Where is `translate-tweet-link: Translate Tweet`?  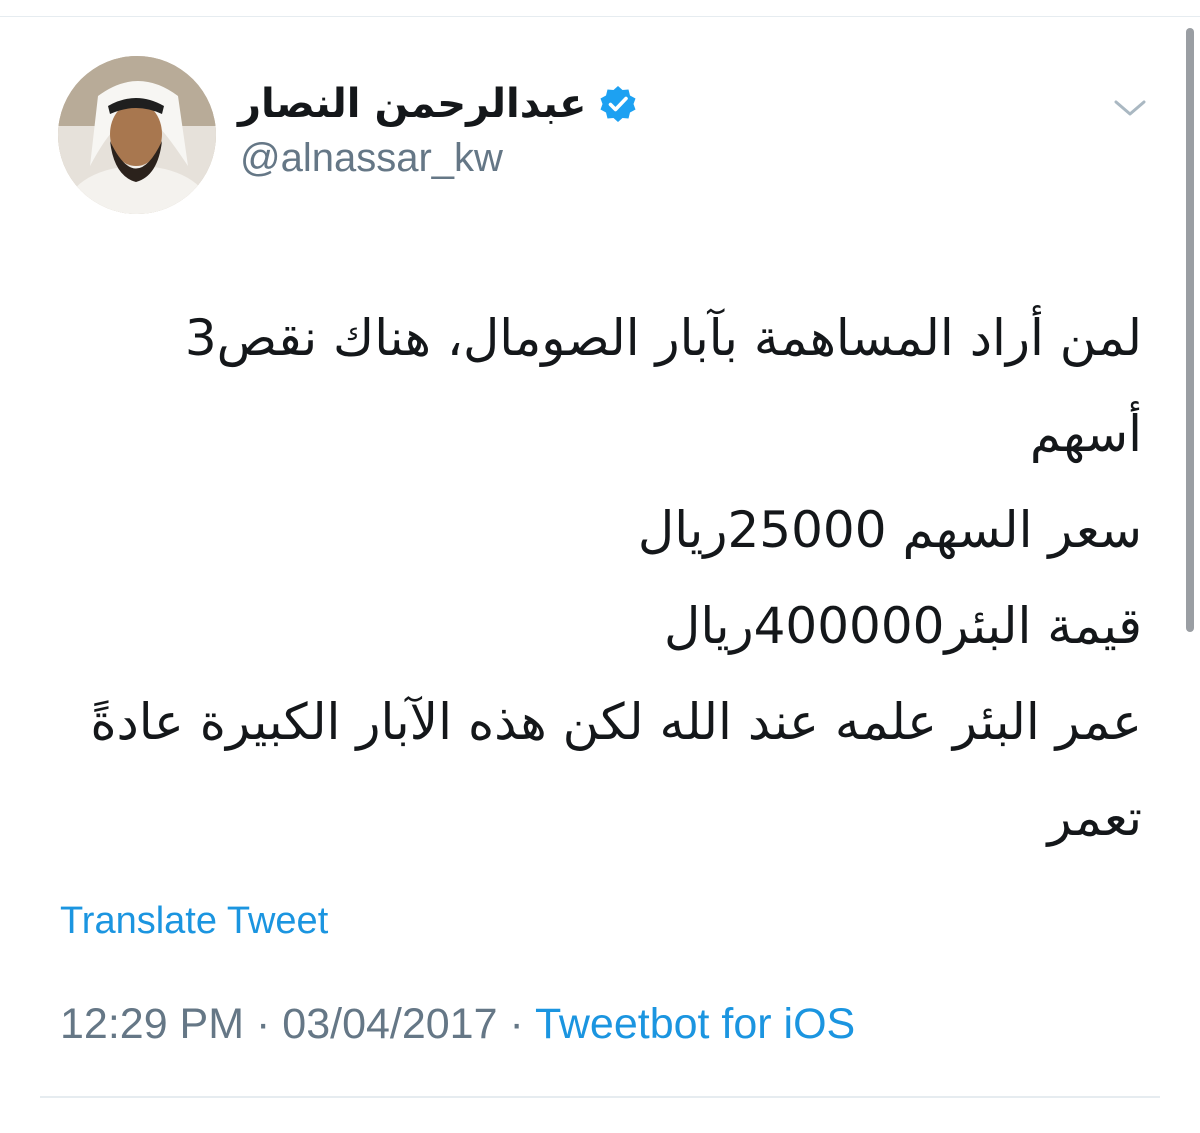
translate-tweet-link: Translate Tweet is located at coordinates (194, 921).